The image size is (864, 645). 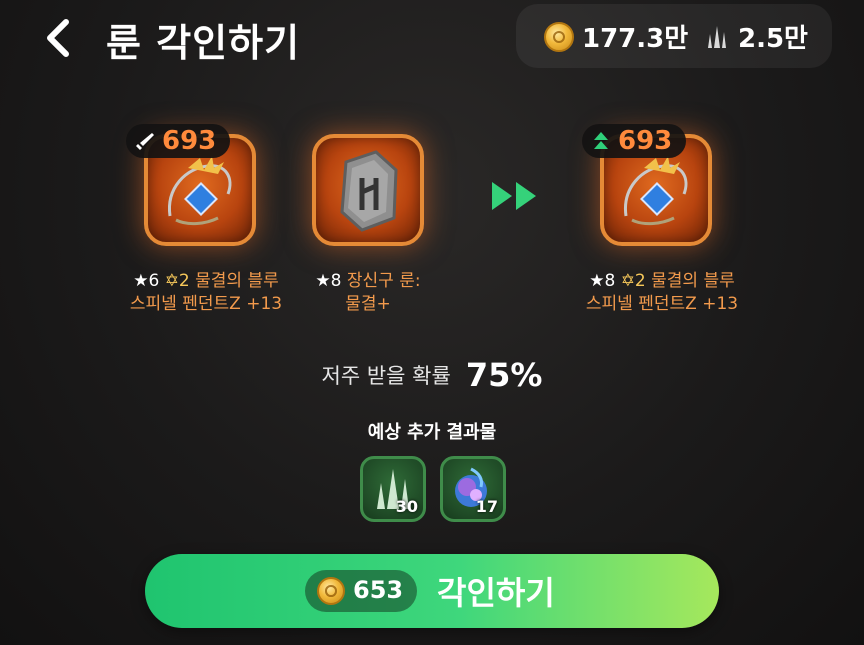 What do you see at coordinates (146, 281) in the screenshot?
I see `source-star-level: ★6` at bounding box center [146, 281].